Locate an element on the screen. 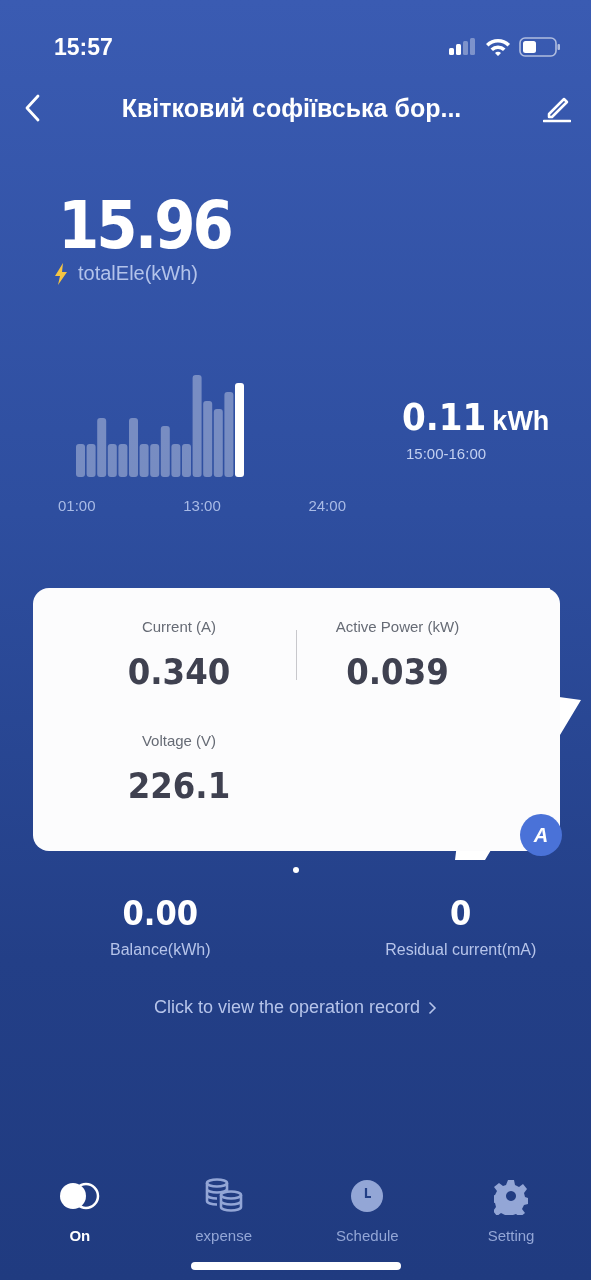  nav-tab: expense is located at coordinates (223, 1210).